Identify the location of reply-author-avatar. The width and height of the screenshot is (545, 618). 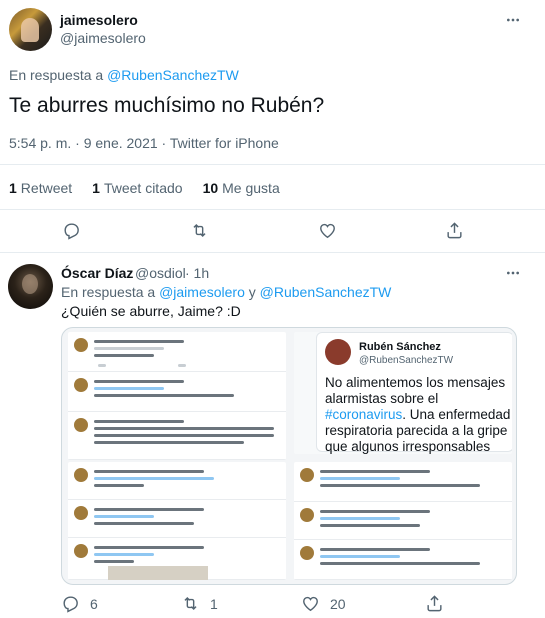
(30, 286).